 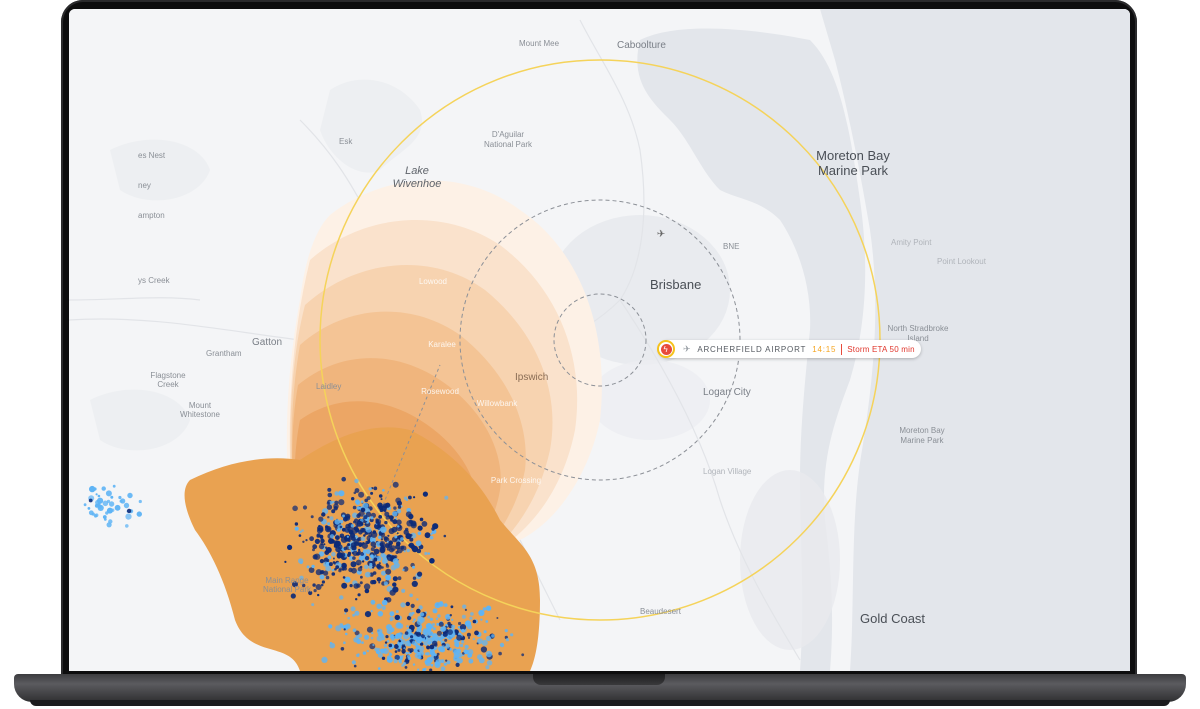 What do you see at coordinates (881, 349) in the screenshot?
I see `storm-eta: Storm ETA 50 min` at bounding box center [881, 349].